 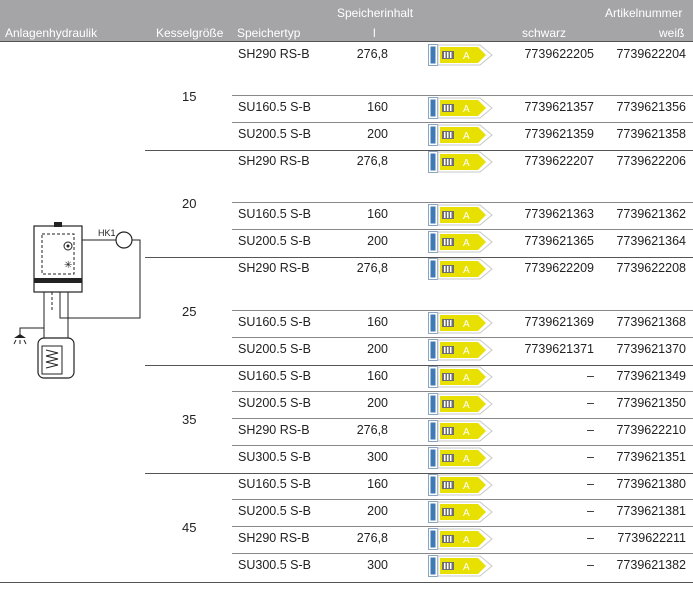 What do you see at coordinates (651, 511) in the screenshot?
I see `article-white: 7739621381` at bounding box center [651, 511].